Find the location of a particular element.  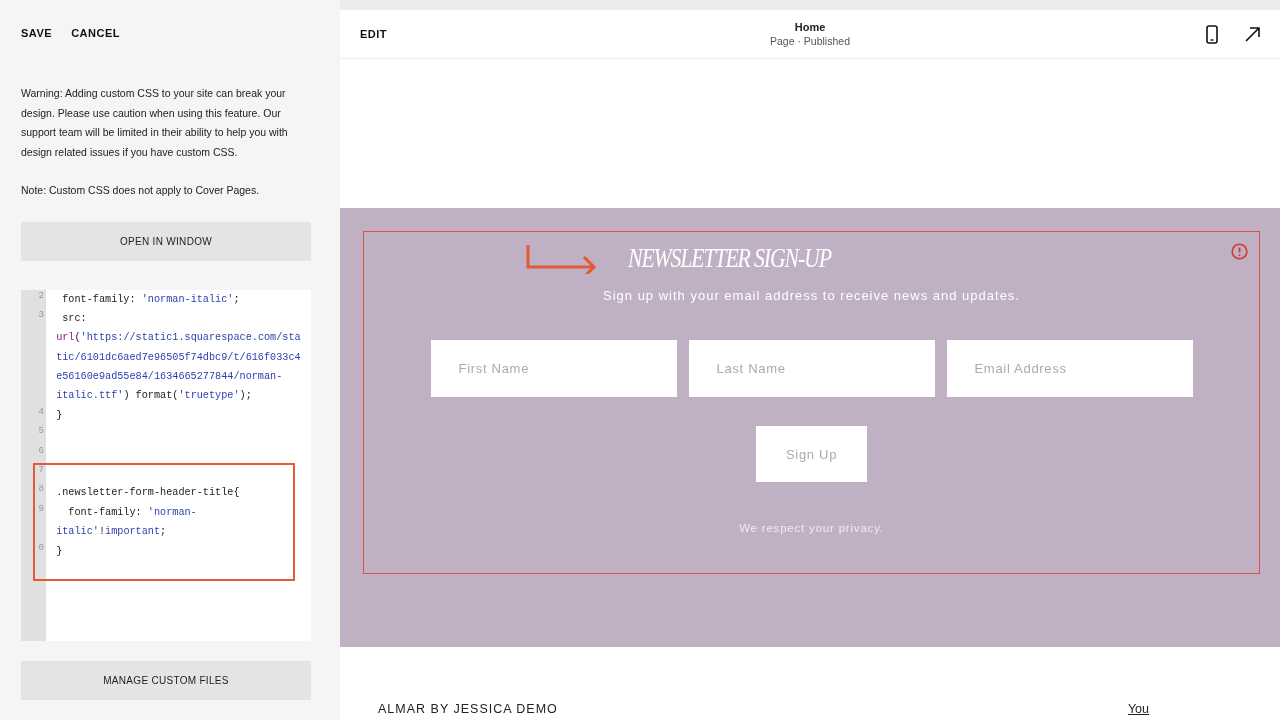

note-text: Note: Custom CSS does not apply to Cover Pages. is located at coordinates (141, 190).